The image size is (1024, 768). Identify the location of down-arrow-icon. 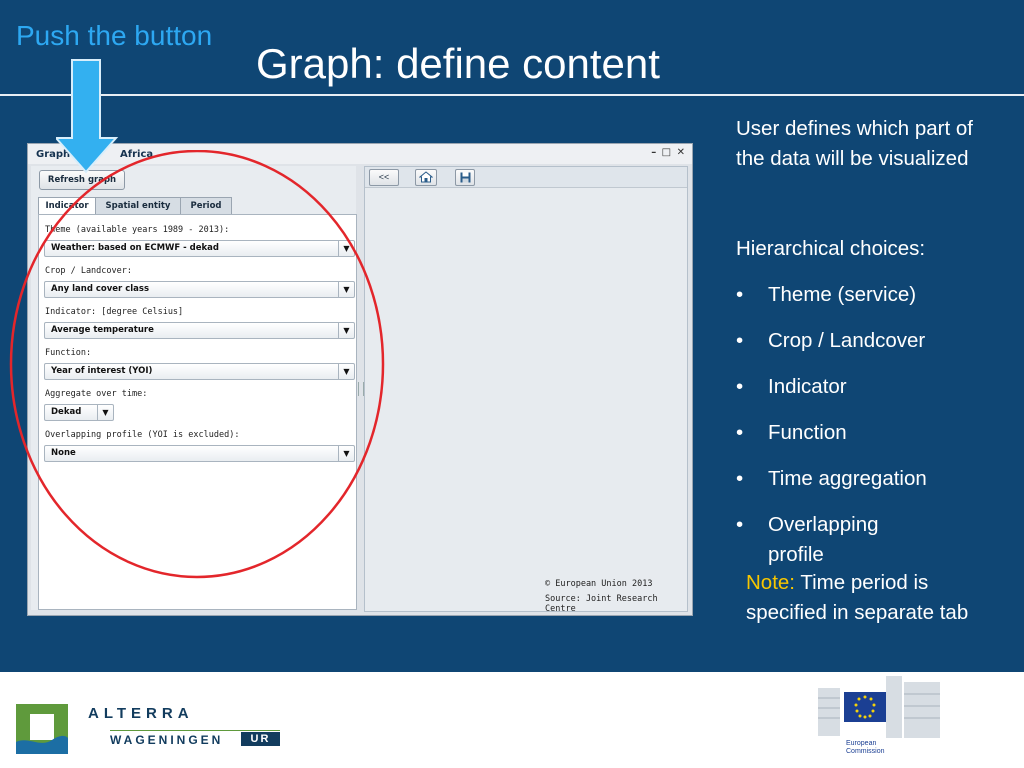
(87, 116).